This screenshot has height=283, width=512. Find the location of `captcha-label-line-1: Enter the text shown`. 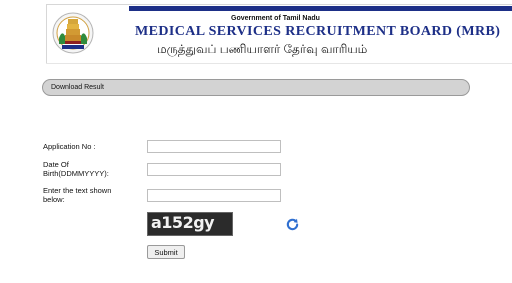

captcha-label-line-1: Enter the text shown is located at coordinates (77, 190).